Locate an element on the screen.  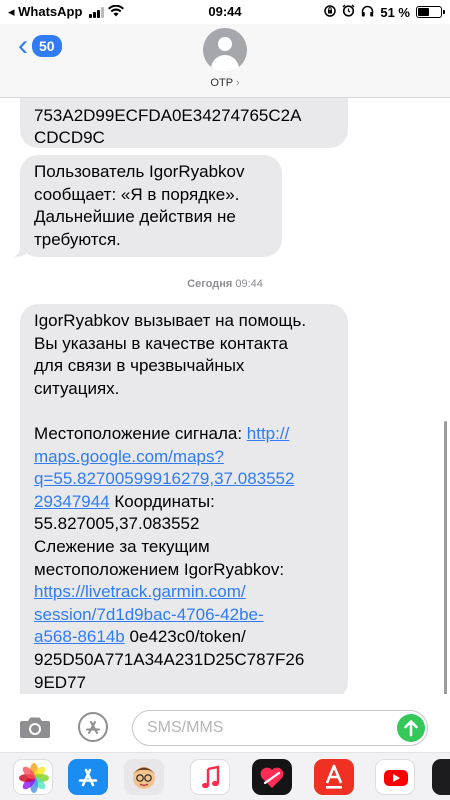
conversation-header: ‹ 50 OTP › is located at coordinates (225, 61).